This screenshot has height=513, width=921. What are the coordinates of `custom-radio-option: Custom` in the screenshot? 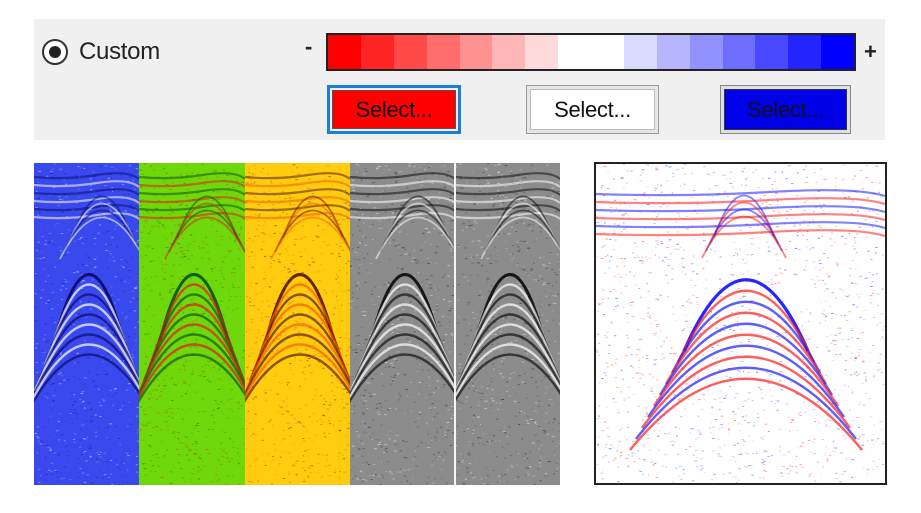 It's located at (101, 52).